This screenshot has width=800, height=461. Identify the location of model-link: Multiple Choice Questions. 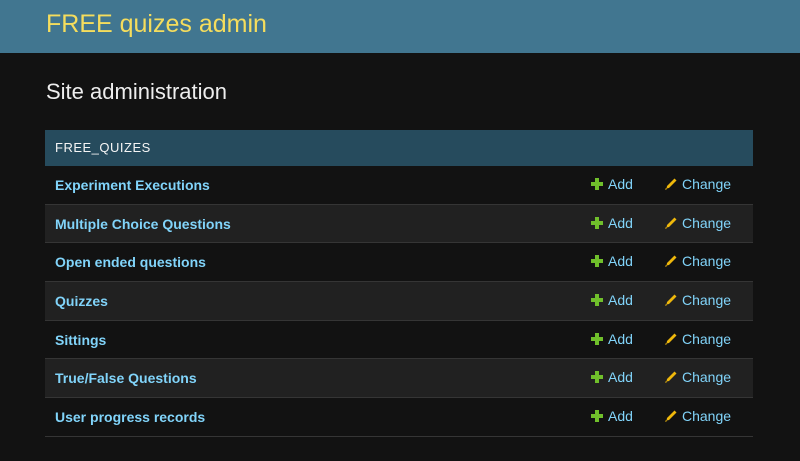
(143, 224).